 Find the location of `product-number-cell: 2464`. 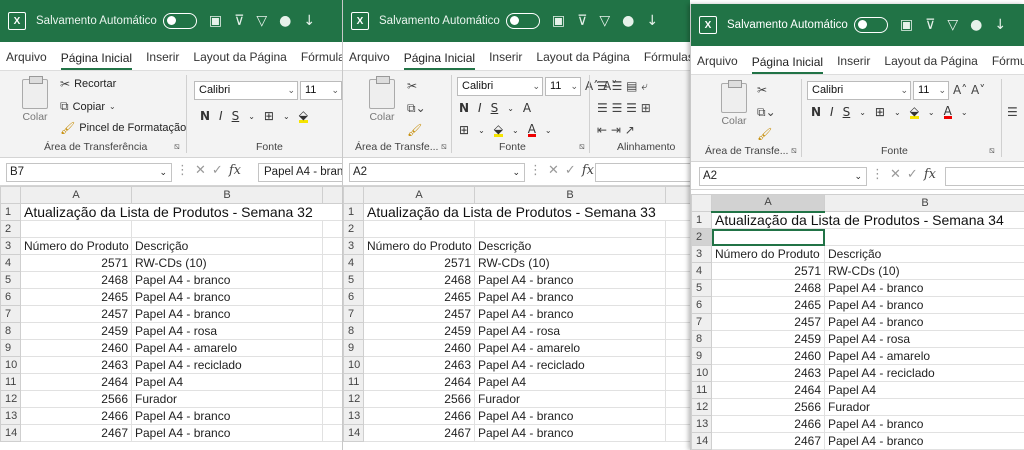

product-number-cell: 2464 is located at coordinates (76, 382).